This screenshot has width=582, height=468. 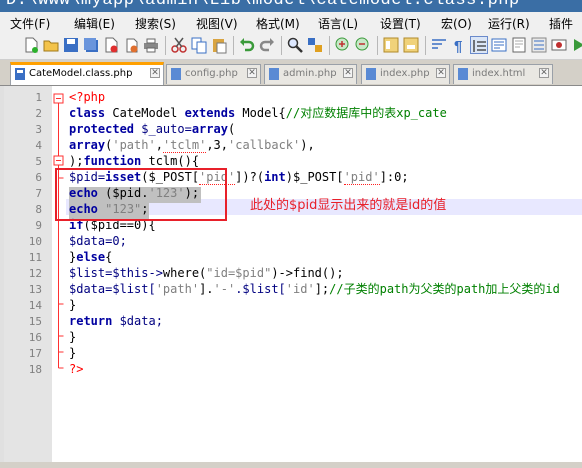 What do you see at coordinates (94, 23) in the screenshot?
I see `menu-edit: 编辑(E)` at bounding box center [94, 23].